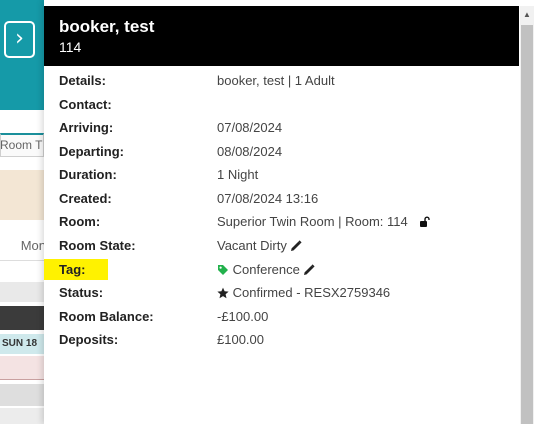 This screenshot has width=535, height=424. I want to click on scrollbar: ▲, so click(527, 215).